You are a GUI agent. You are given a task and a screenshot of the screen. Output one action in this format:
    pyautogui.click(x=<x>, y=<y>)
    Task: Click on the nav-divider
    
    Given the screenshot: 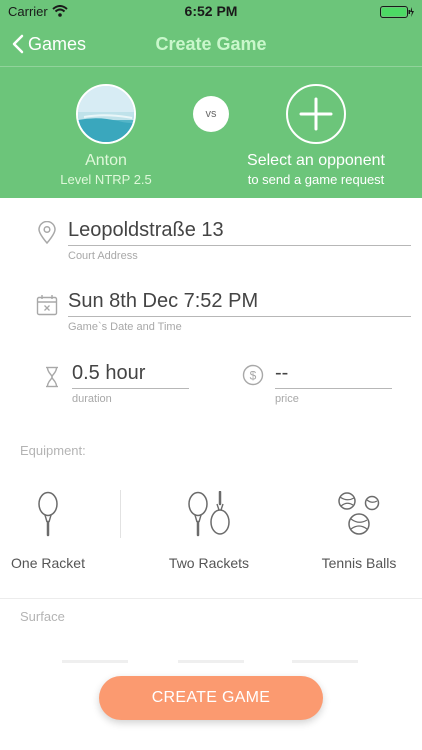 What is the action you would take?
    pyautogui.click(x=211, y=66)
    